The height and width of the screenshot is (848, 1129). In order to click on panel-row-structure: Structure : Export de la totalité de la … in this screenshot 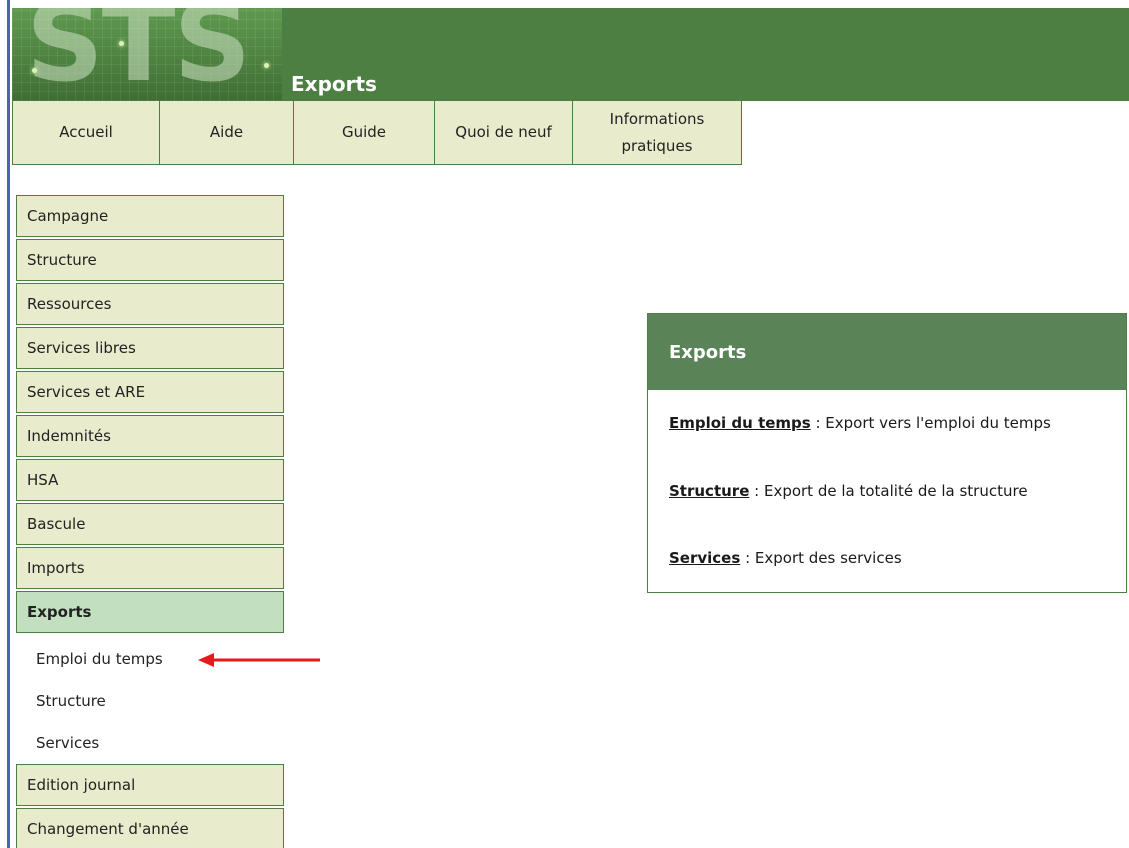, I will do `click(848, 491)`.